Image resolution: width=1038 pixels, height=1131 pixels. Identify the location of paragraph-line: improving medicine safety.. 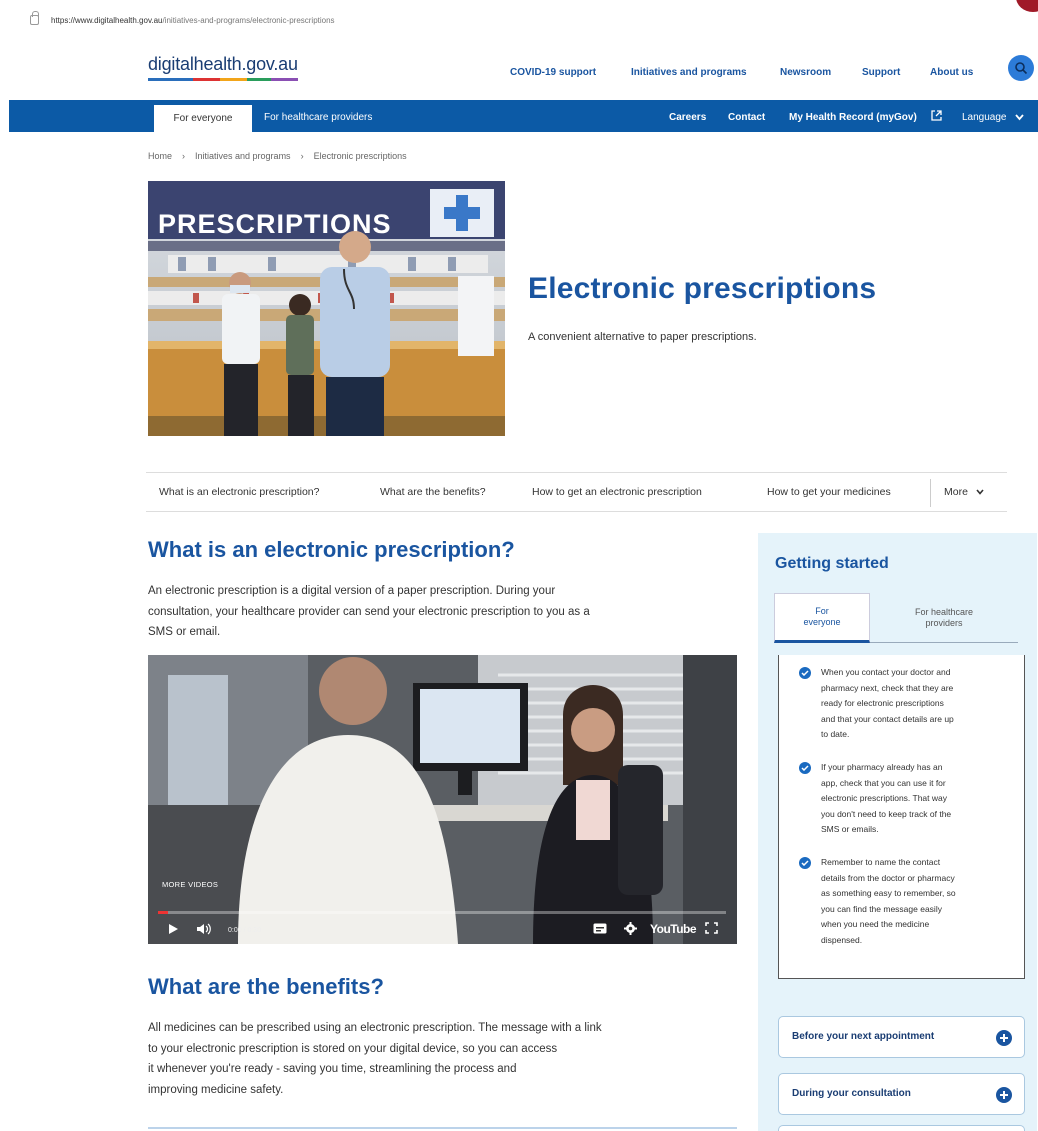
(216, 1089).